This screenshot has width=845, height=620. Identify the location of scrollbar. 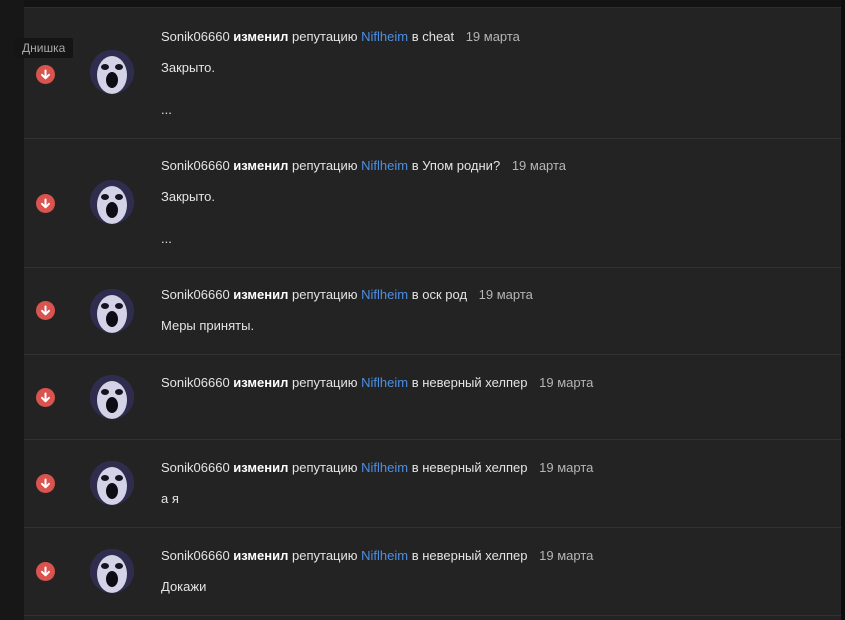
(843, 310).